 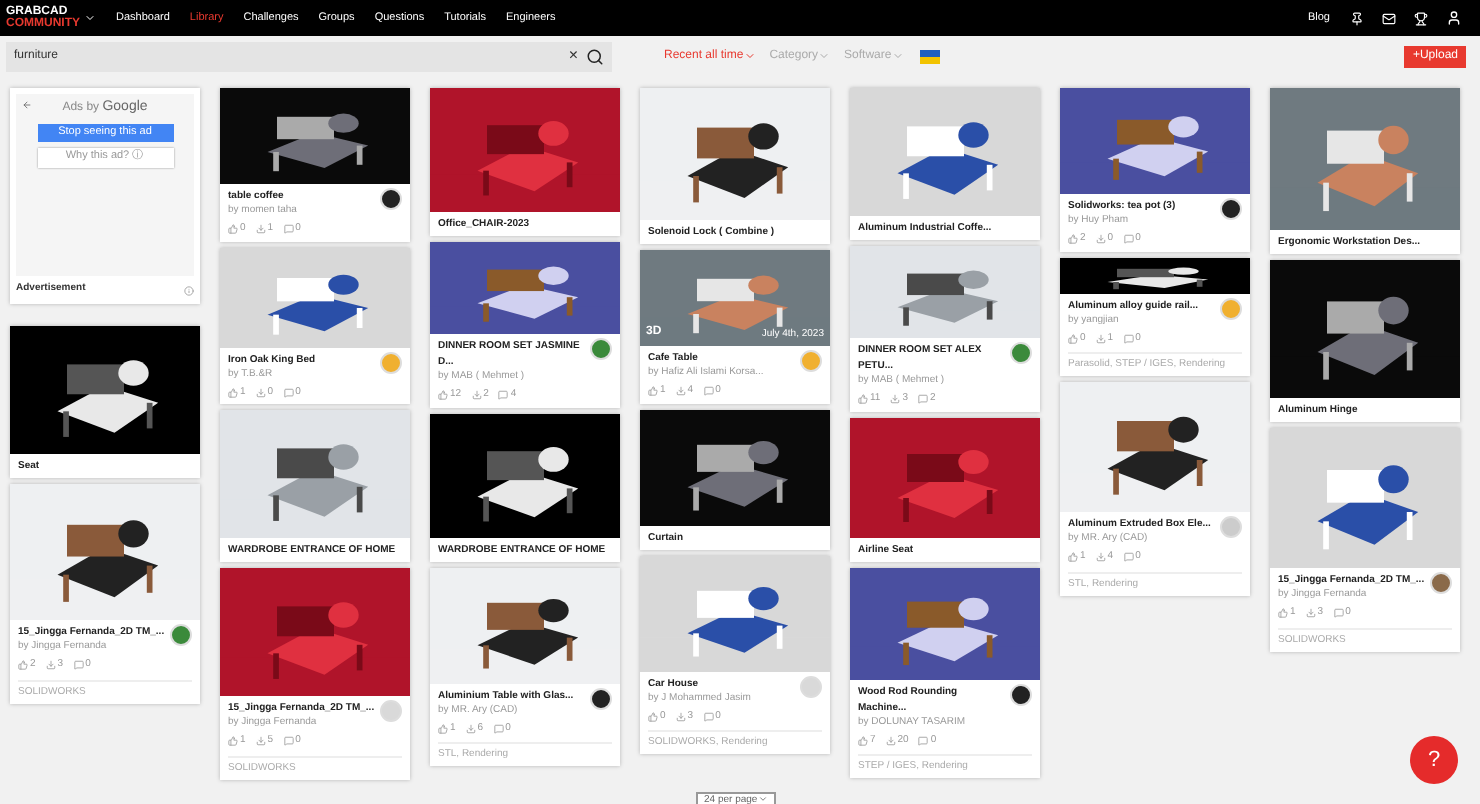 What do you see at coordinates (1357, 18) in the screenshot?
I see `pin-icon` at bounding box center [1357, 18].